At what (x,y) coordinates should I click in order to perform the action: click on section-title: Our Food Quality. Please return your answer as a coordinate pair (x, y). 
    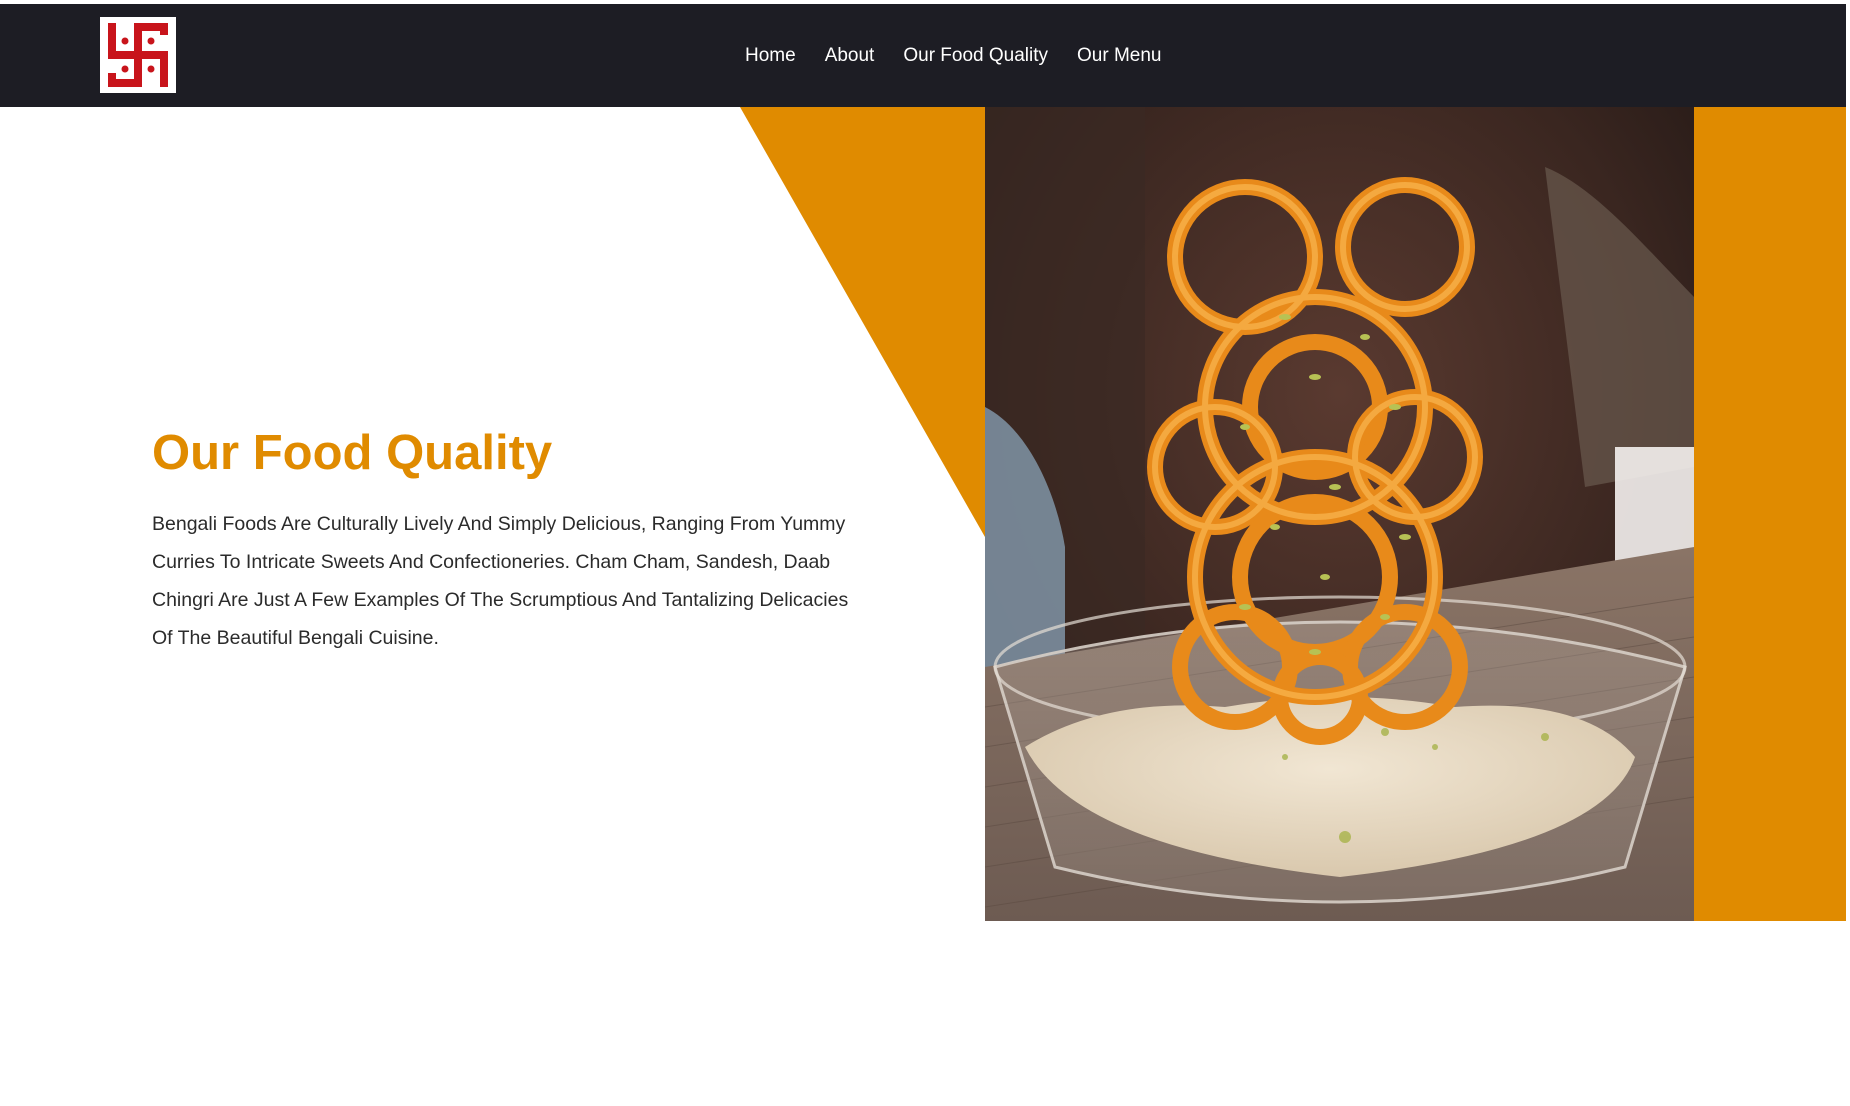
    Looking at the image, I should click on (352, 453).